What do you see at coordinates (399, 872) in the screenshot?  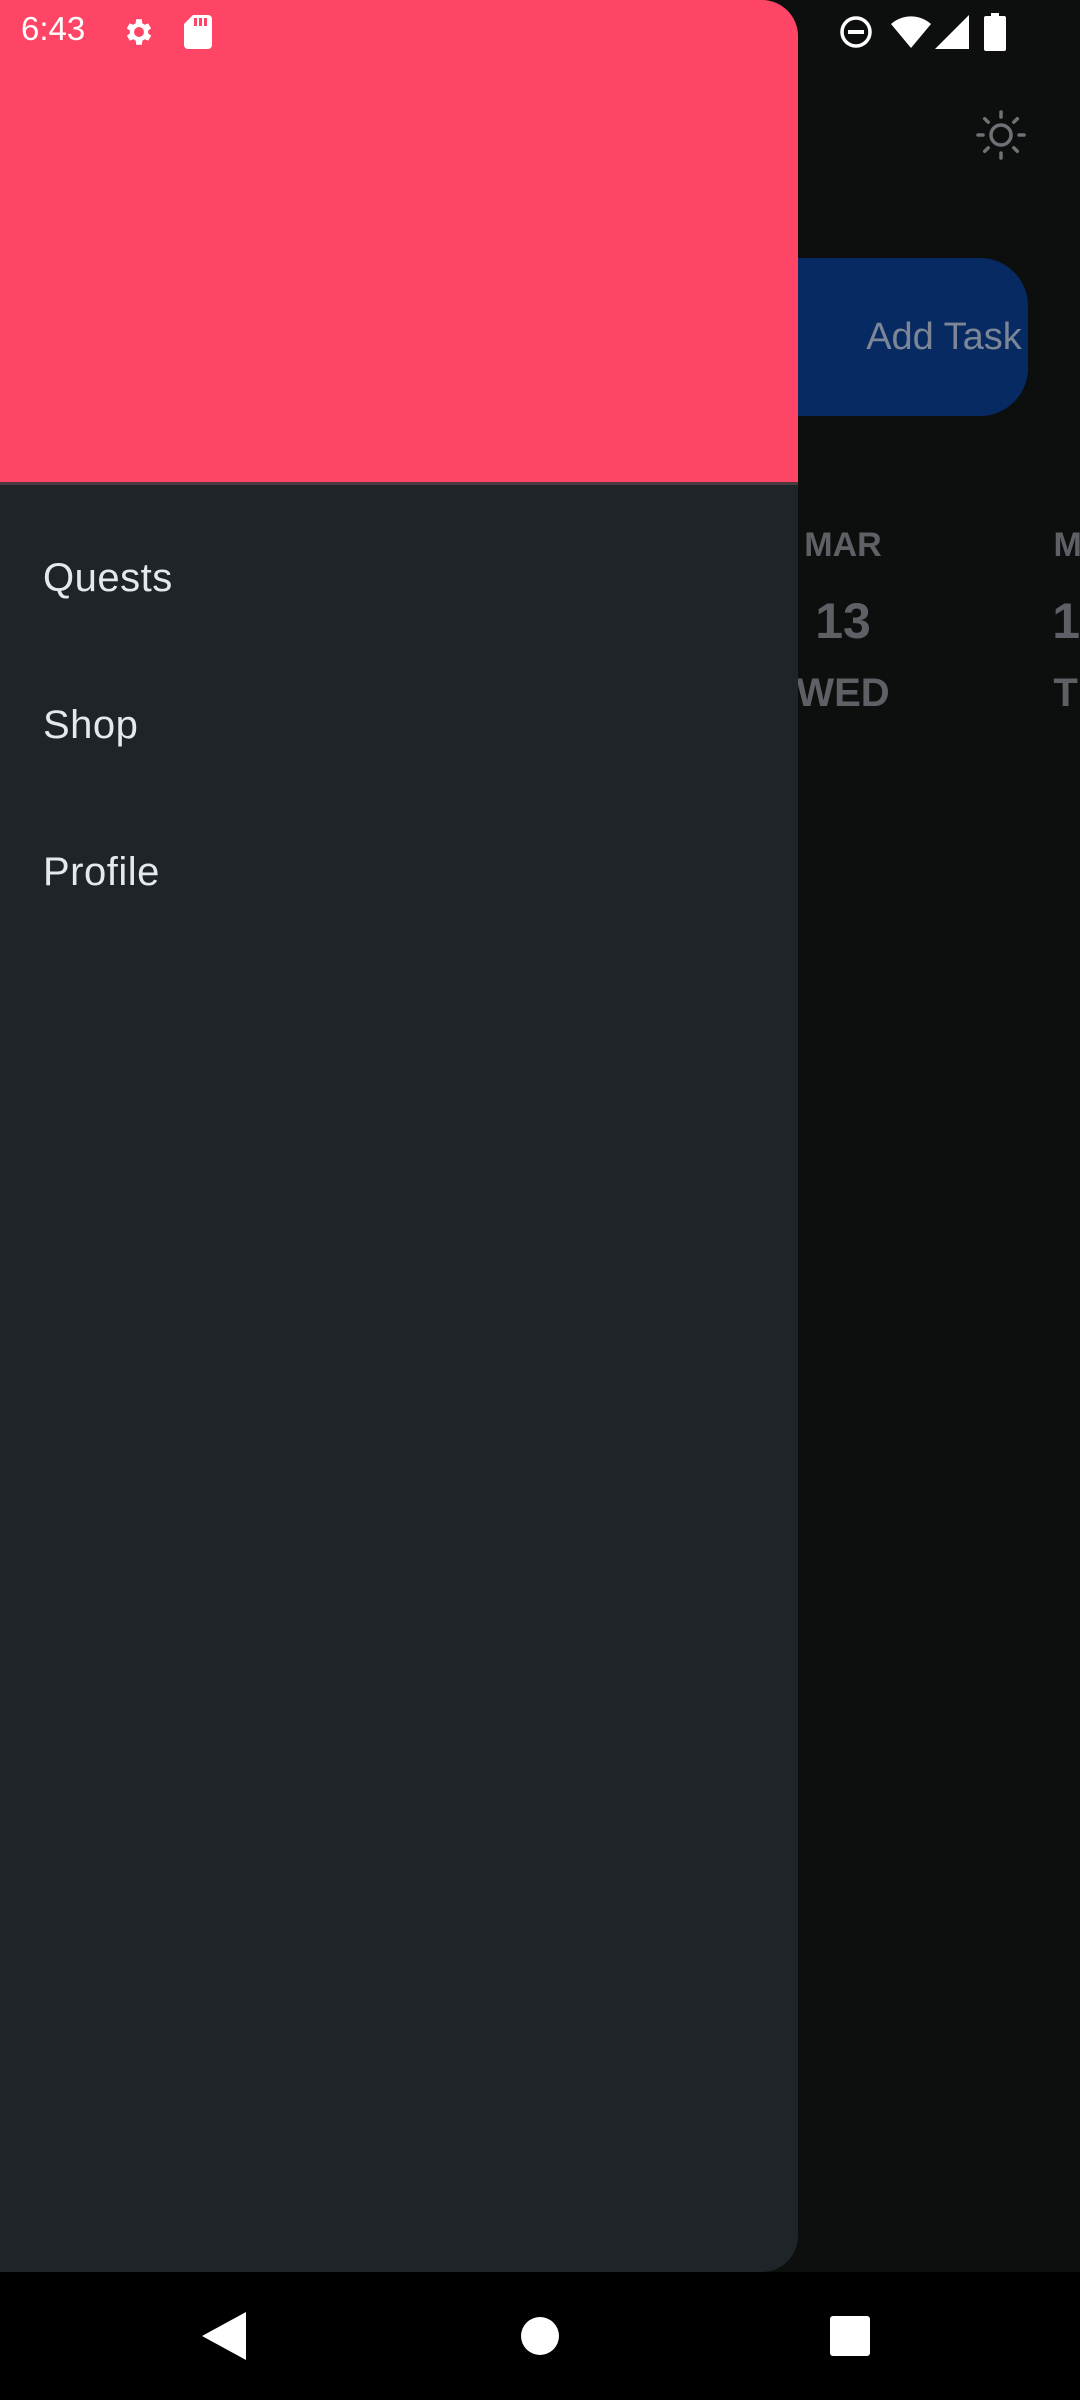 I see `drawer-item-profile: Profile` at bounding box center [399, 872].